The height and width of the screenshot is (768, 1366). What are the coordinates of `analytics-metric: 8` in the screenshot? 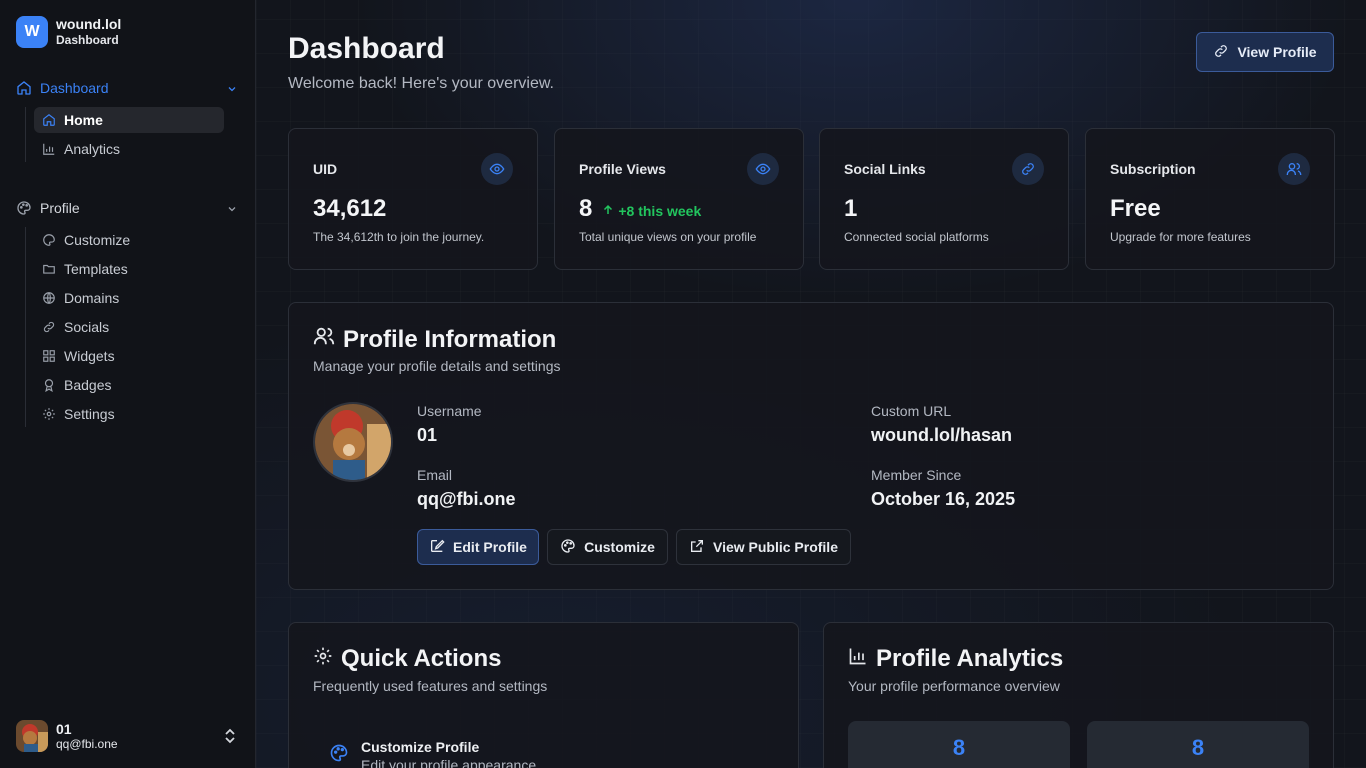 It's located at (1198, 744).